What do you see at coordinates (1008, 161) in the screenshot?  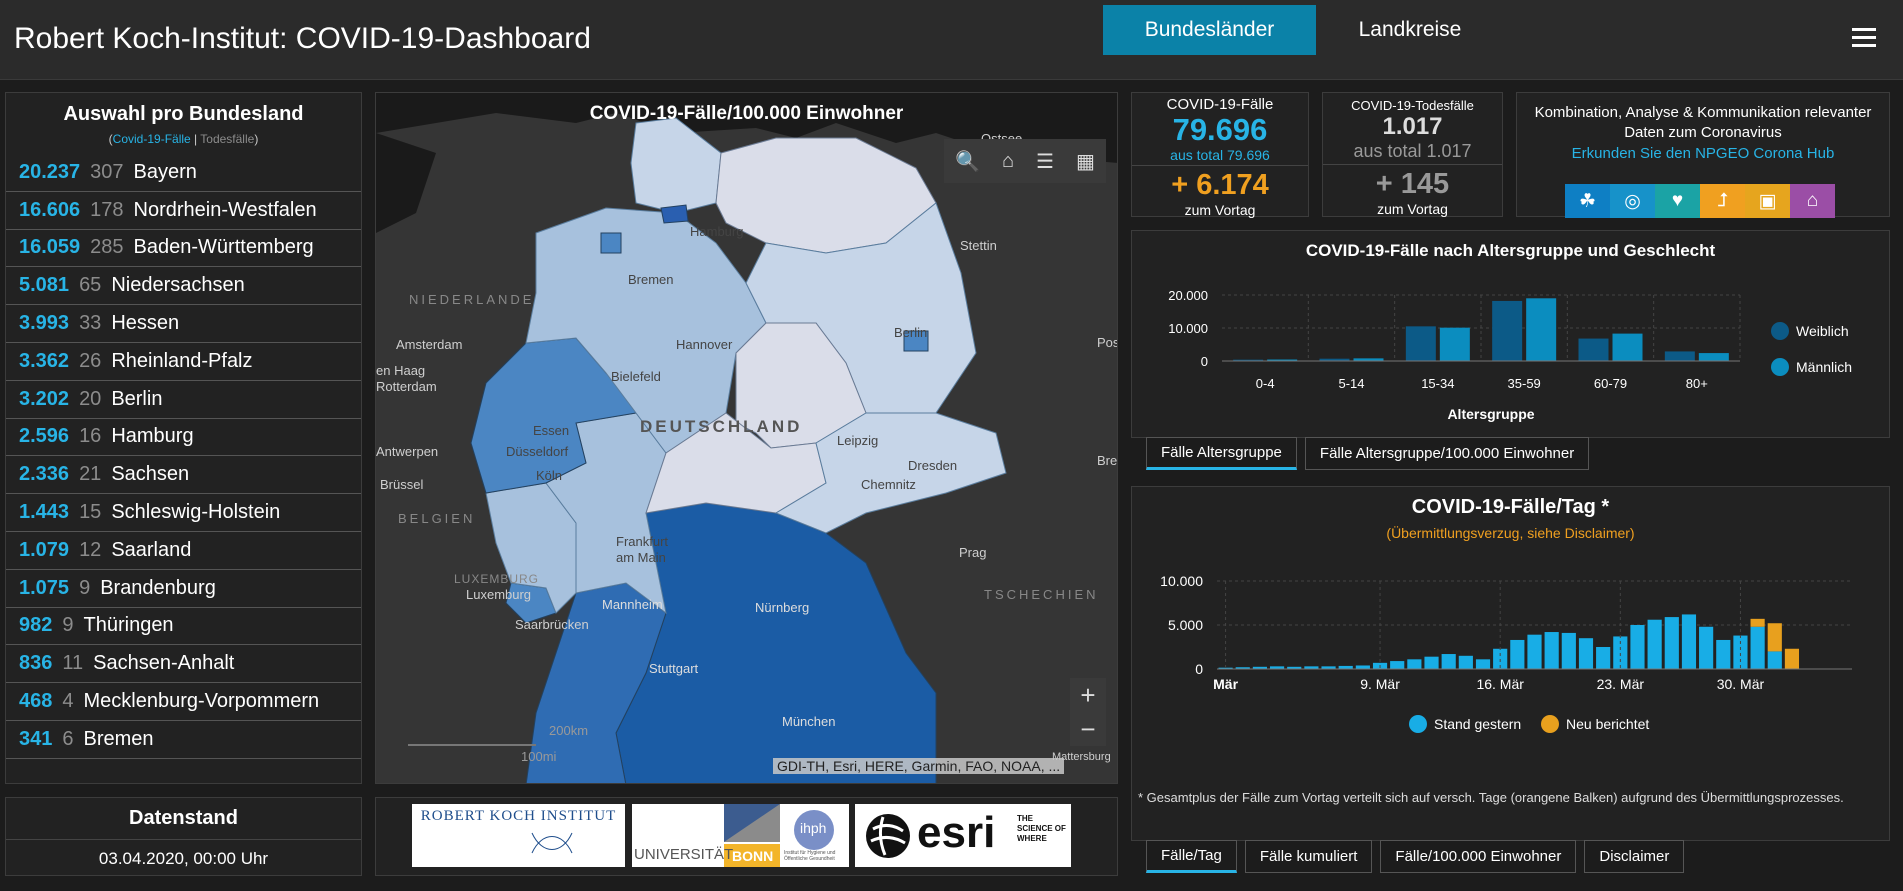 I see `home-icon: ⌂` at bounding box center [1008, 161].